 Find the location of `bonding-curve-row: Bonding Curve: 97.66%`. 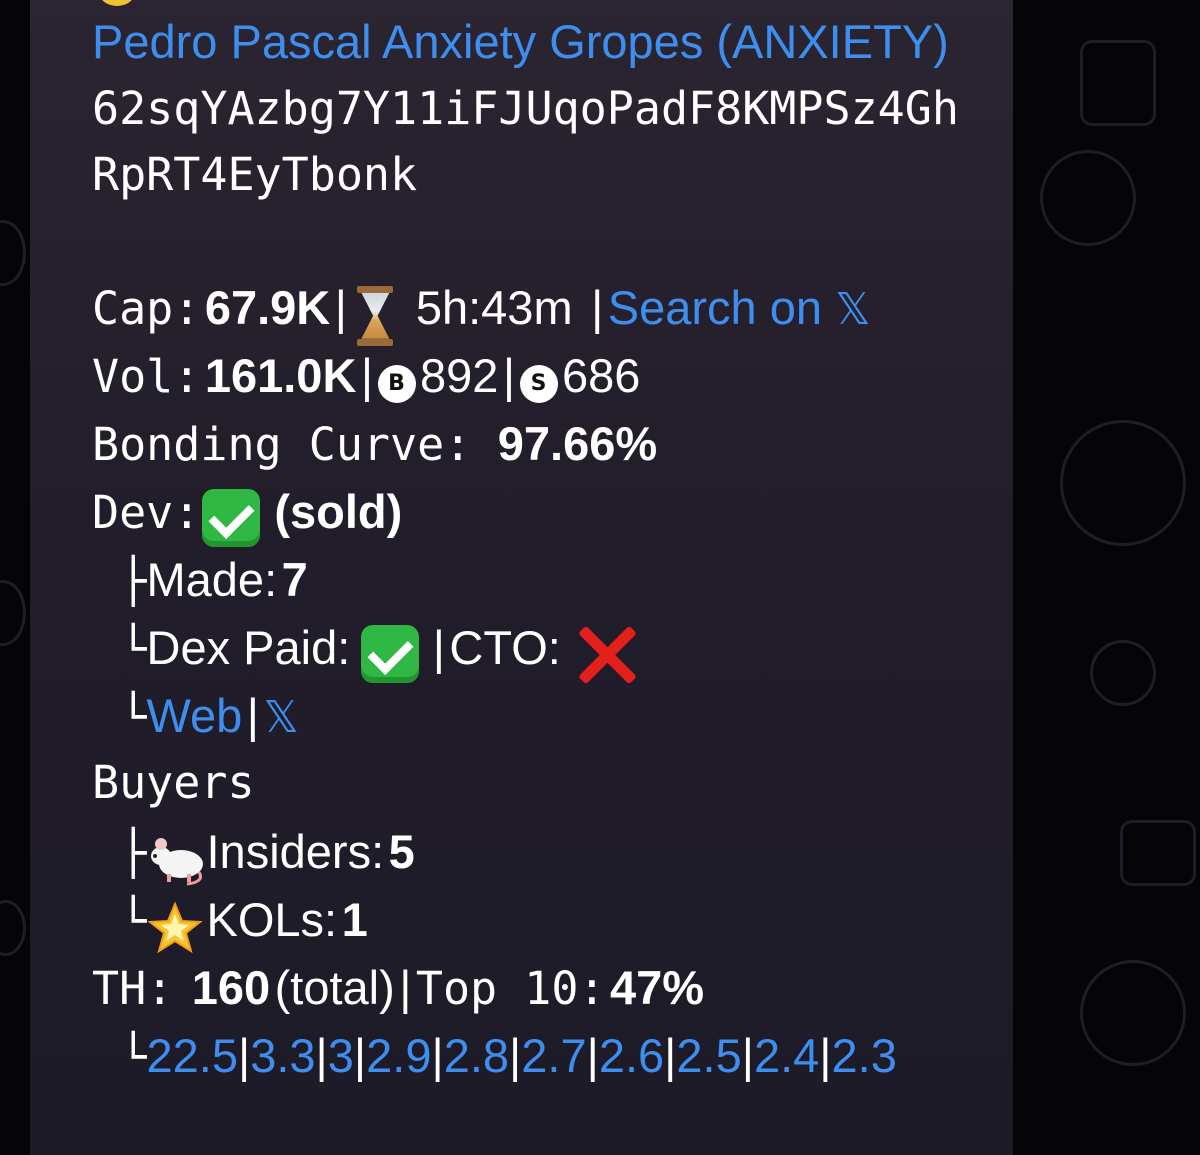

bonding-curve-row: Bonding Curve: 97.66% is located at coordinates (374, 443).